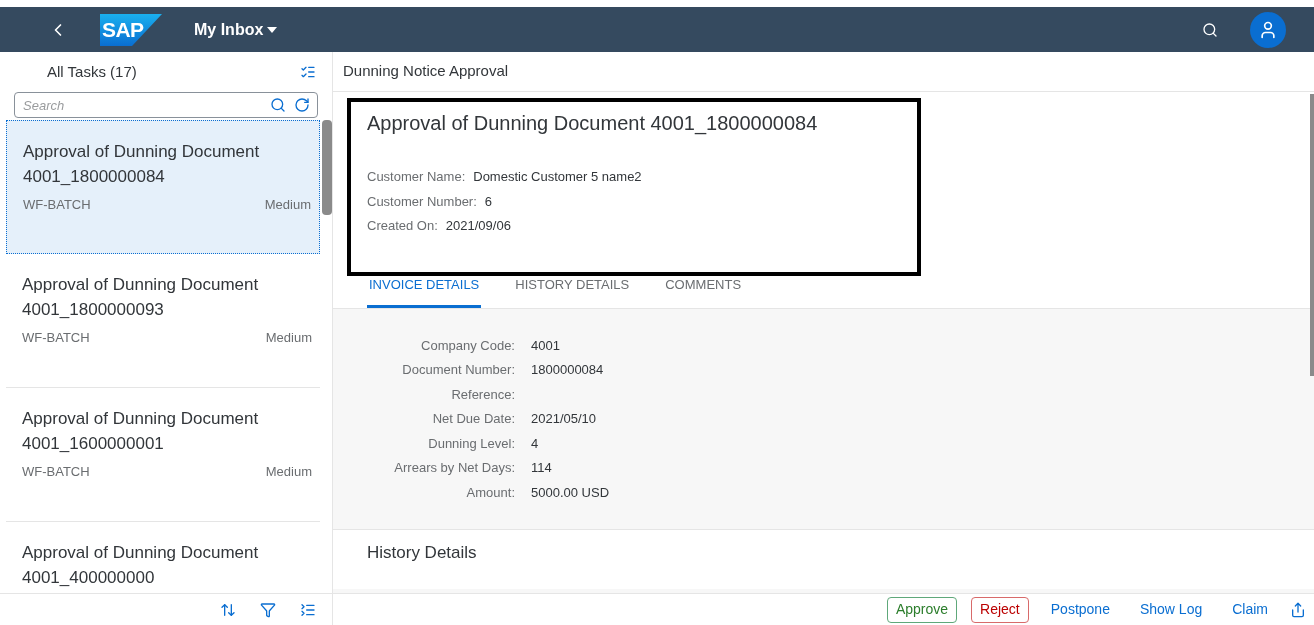 The width and height of the screenshot is (1314, 625). Describe the element at coordinates (458, 370) in the screenshot. I see `field-label: Document Number:` at that location.